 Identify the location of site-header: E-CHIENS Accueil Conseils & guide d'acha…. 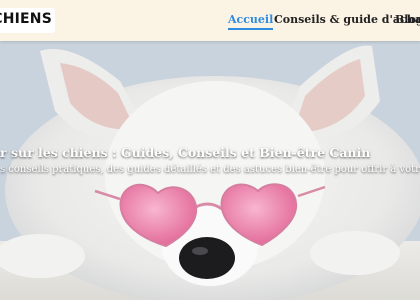
(210, 20).